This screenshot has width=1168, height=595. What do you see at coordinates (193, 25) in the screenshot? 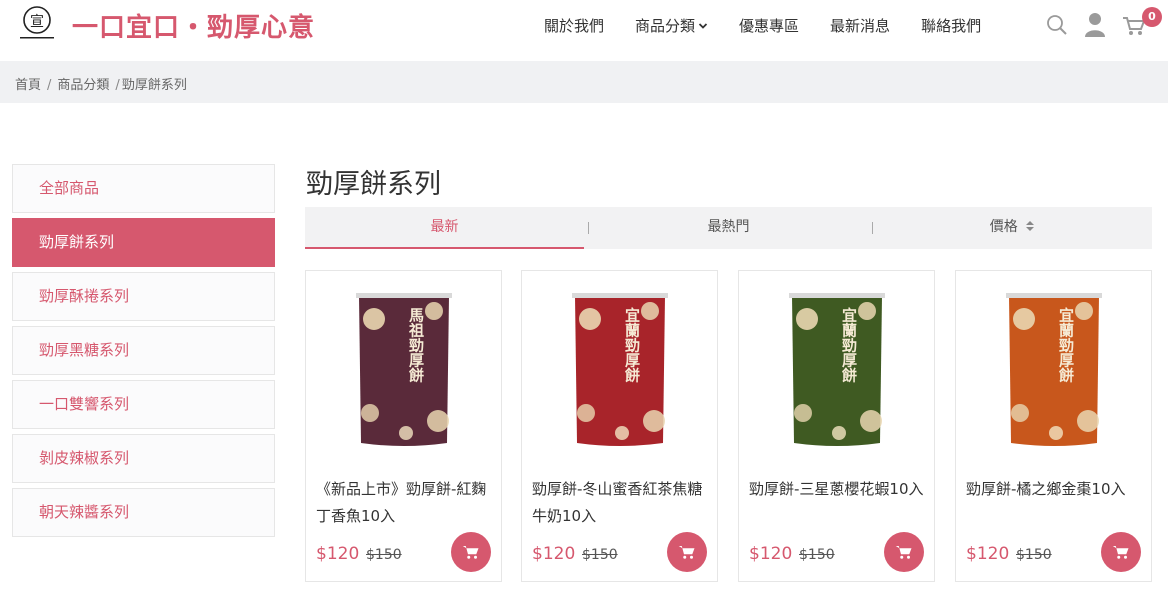
I see `brand-title: 一口宜口・勁厚心意` at bounding box center [193, 25].